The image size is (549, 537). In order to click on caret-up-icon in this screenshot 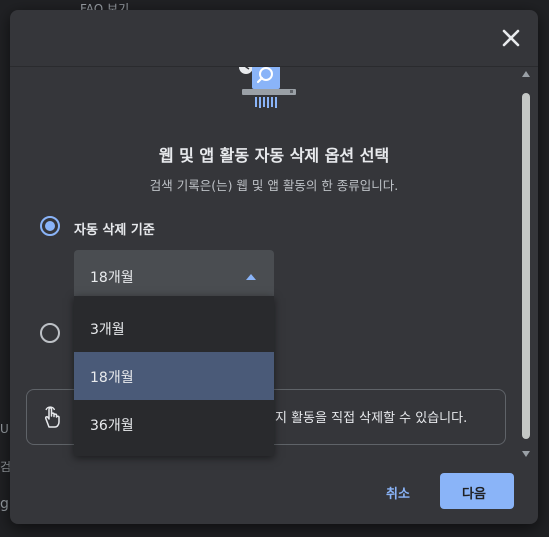, I will do `click(251, 277)`.